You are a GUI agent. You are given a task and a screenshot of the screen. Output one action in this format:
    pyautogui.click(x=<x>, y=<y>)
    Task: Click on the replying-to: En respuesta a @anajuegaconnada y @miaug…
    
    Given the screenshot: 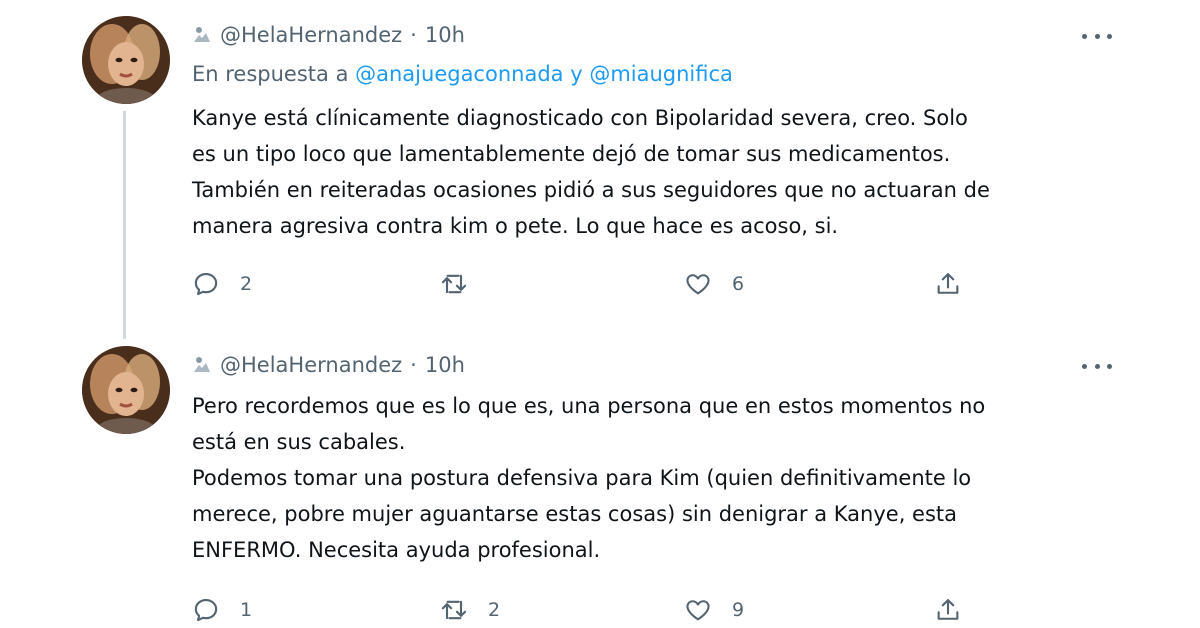 What is the action you would take?
    pyautogui.click(x=462, y=74)
    